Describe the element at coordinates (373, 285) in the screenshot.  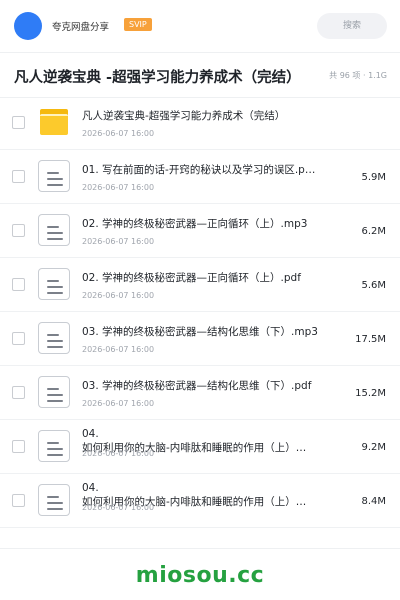
I see `file-size: 5.6M` at that location.